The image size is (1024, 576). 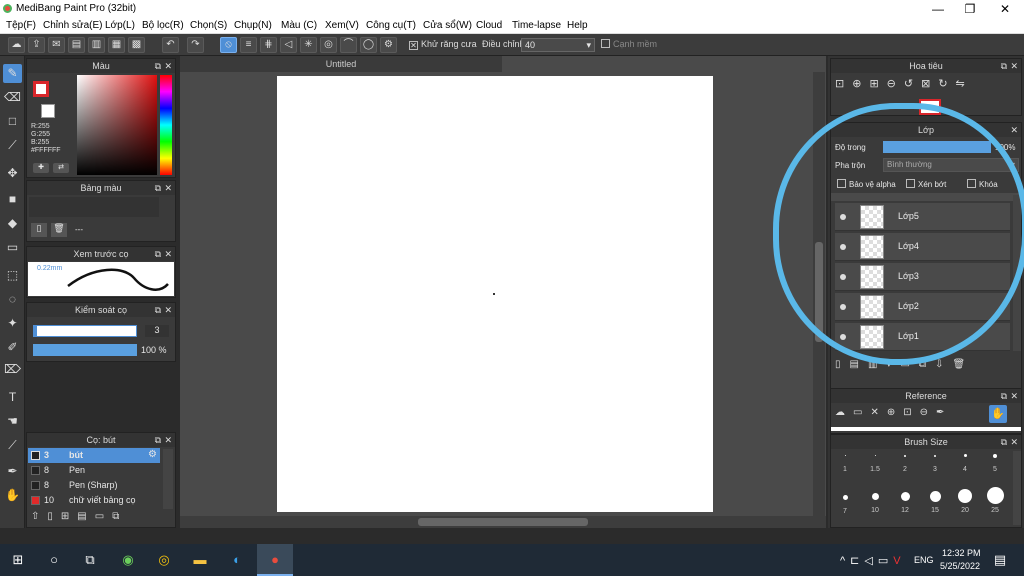 I want to click on brush-size-option: 25, so click(x=995, y=500).